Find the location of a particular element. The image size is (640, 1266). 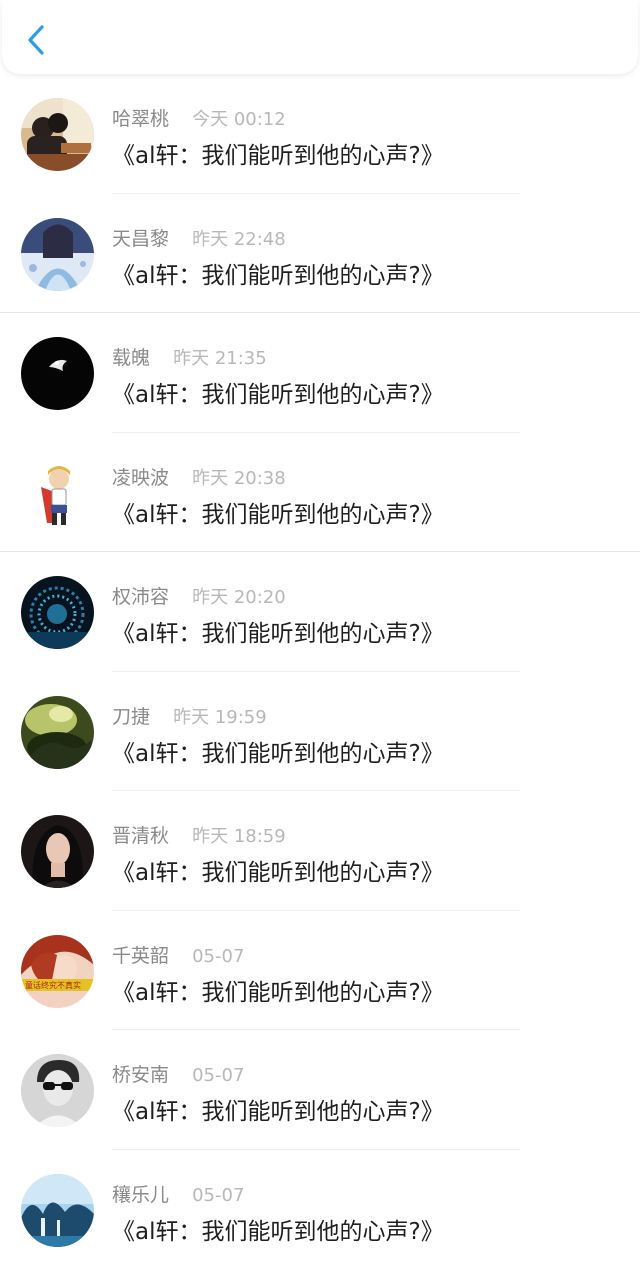

sender-name: 桥安南 is located at coordinates (141, 1075).